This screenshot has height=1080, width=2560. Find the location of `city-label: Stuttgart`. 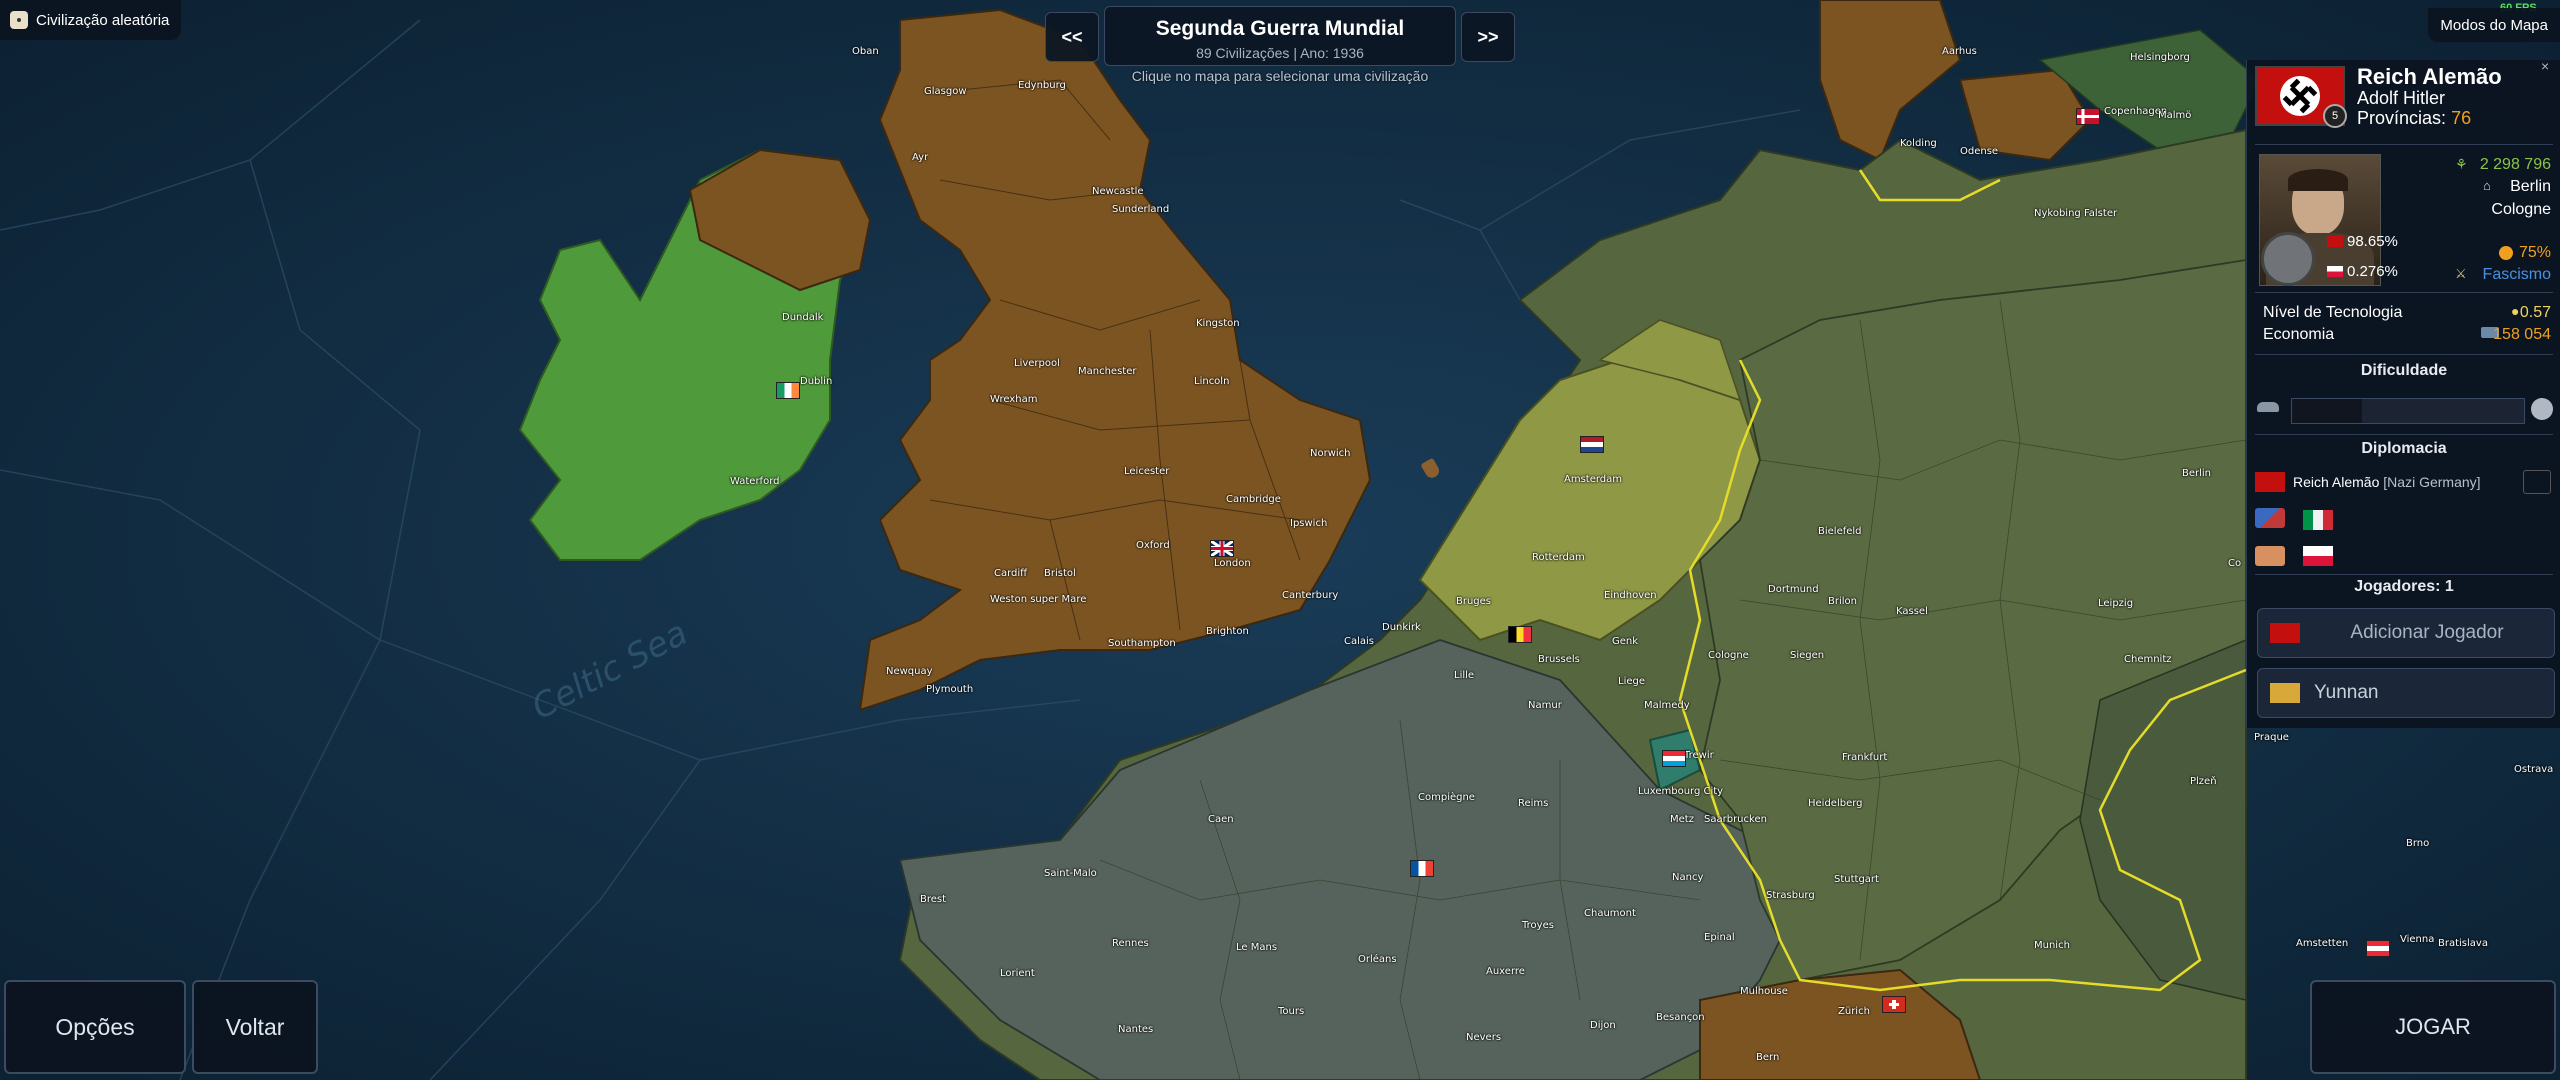

city-label: Stuttgart is located at coordinates (1856, 879).